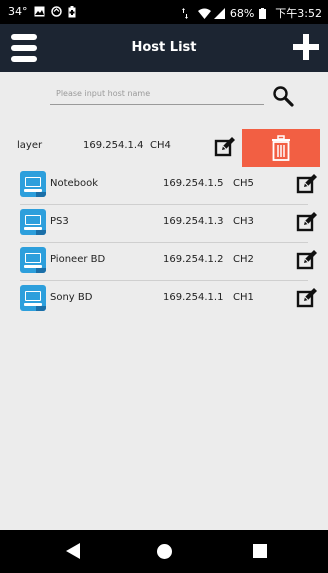 The image size is (328, 573). Describe the element at coordinates (219, 13) in the screenshot. I see `signal-icon` at that location.